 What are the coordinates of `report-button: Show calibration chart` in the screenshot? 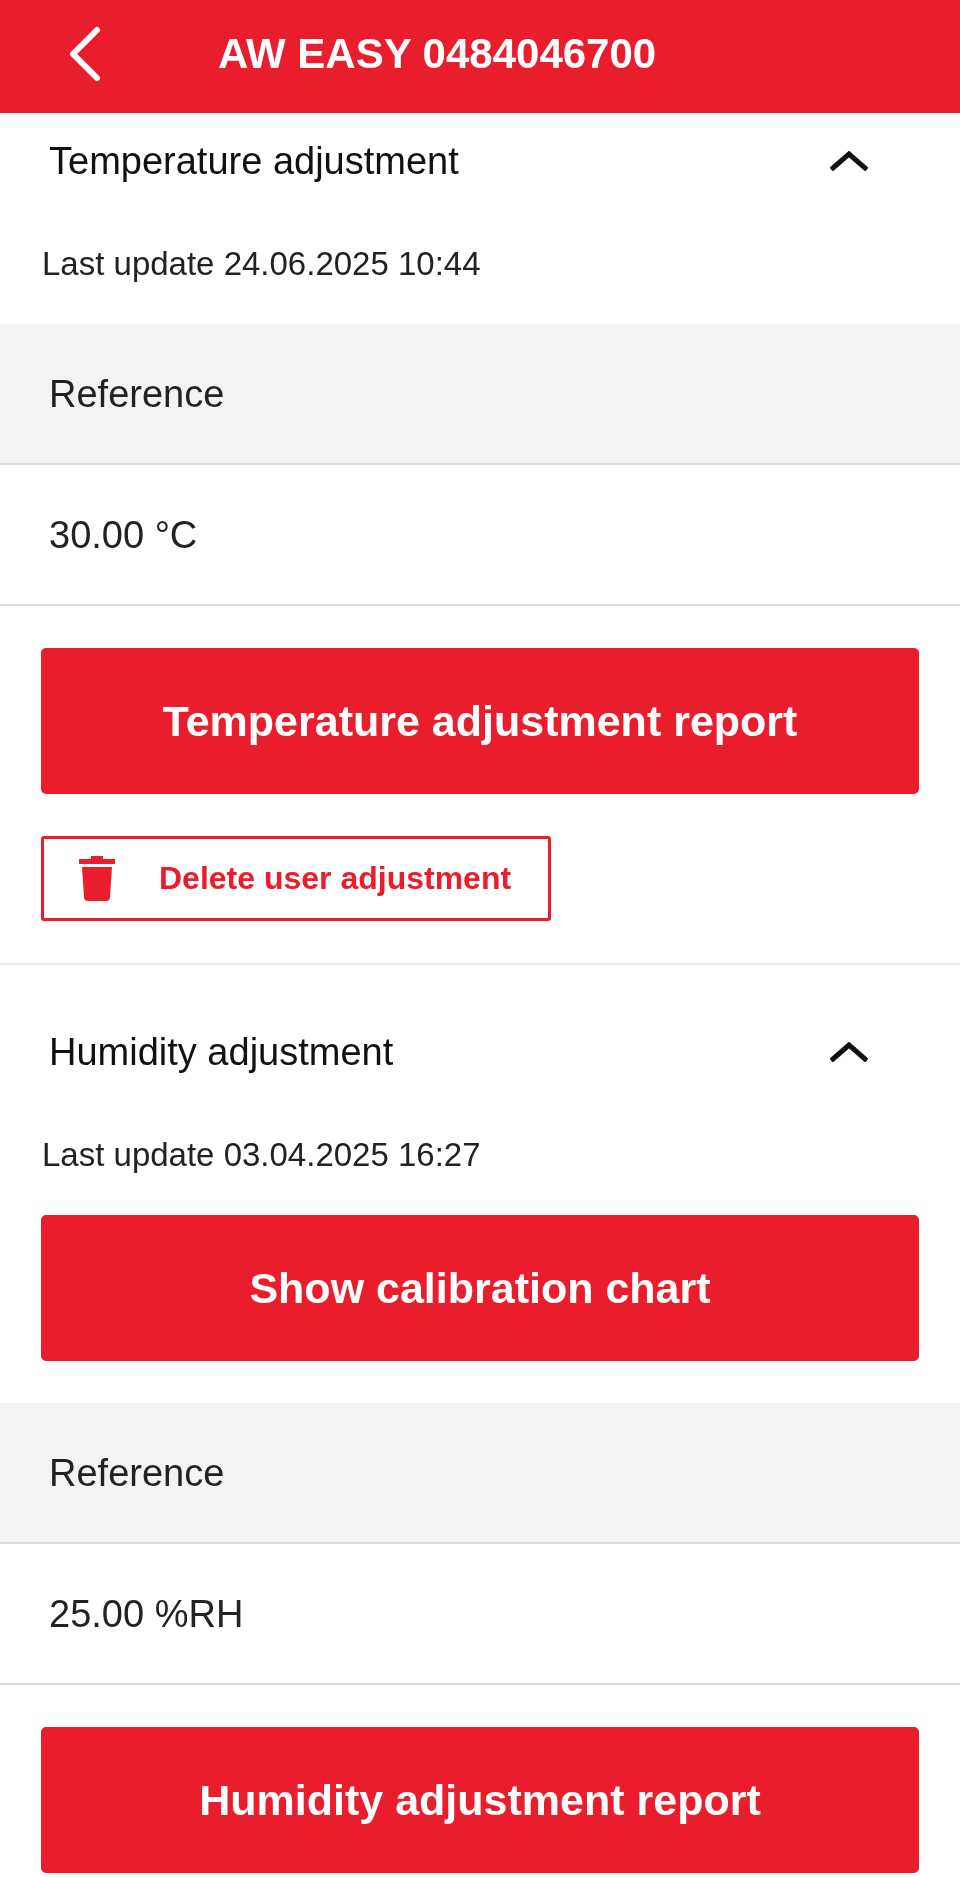 It's located at (480, 1288).